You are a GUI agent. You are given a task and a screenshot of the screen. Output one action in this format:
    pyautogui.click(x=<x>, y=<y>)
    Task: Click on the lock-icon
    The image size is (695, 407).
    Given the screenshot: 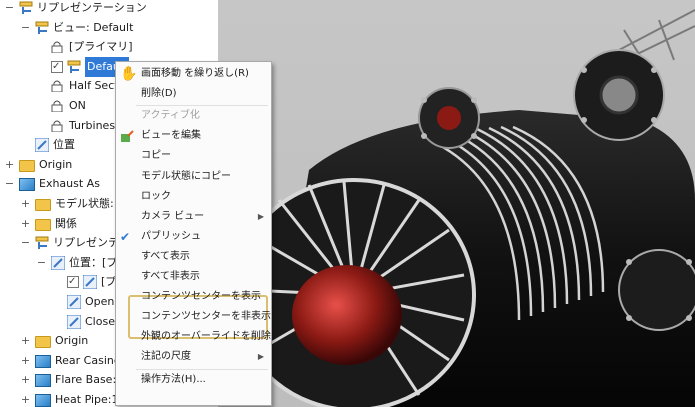 What is the action you would take?
    pyautogui.click(x=58, y=47)
    